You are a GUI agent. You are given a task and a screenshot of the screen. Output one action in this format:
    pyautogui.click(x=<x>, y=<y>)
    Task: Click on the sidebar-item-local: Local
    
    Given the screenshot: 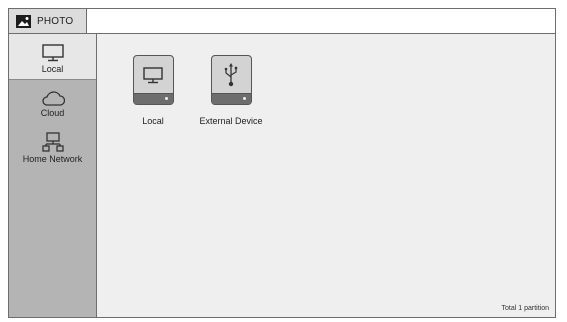 What is the action you would take?
    pyautogui.click(x=52, y=57)
    